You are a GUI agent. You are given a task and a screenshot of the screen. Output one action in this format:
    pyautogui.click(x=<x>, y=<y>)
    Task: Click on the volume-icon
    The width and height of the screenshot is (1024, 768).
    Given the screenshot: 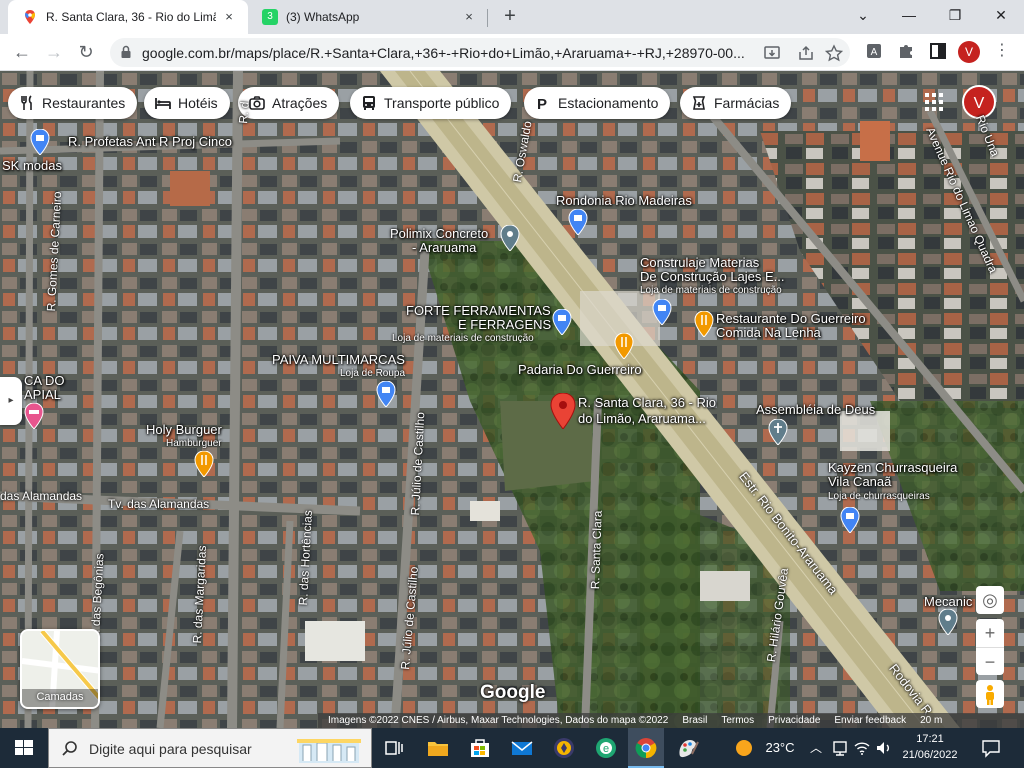 What is the action you would take?
    pyautogui.click(x=884, y=748)
    